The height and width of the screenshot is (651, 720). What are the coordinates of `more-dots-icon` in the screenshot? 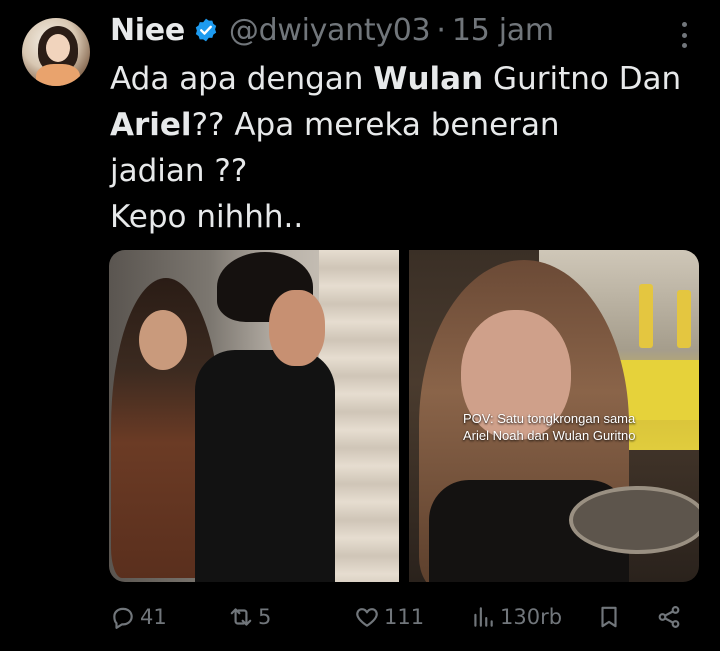 It's located at (684, 35).